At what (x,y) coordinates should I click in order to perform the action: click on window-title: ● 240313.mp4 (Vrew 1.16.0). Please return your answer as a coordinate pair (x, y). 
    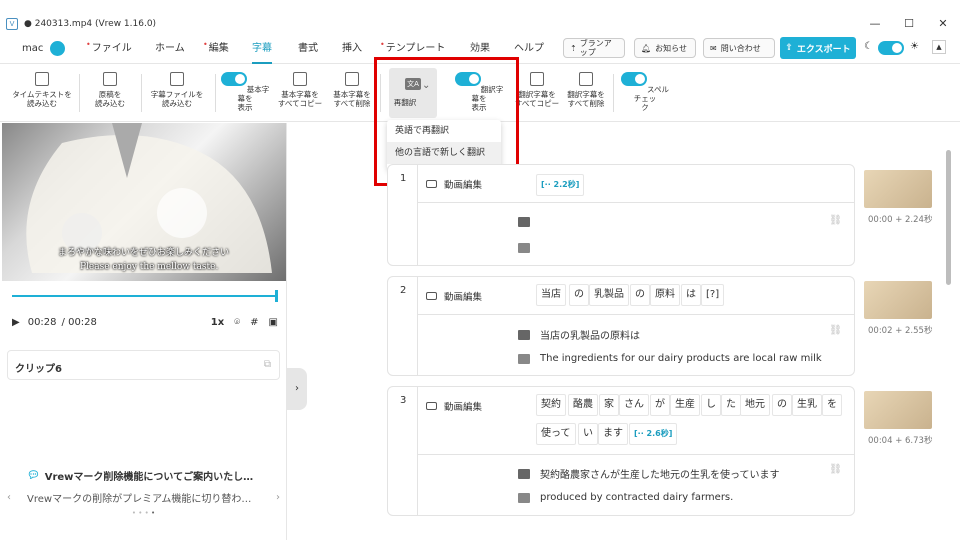
    Looking at the image, I should click on (90, 24).